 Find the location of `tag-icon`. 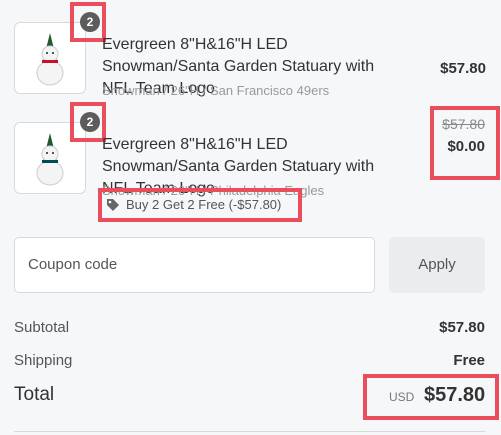

tag-icon is located at coordinates (113, 204).